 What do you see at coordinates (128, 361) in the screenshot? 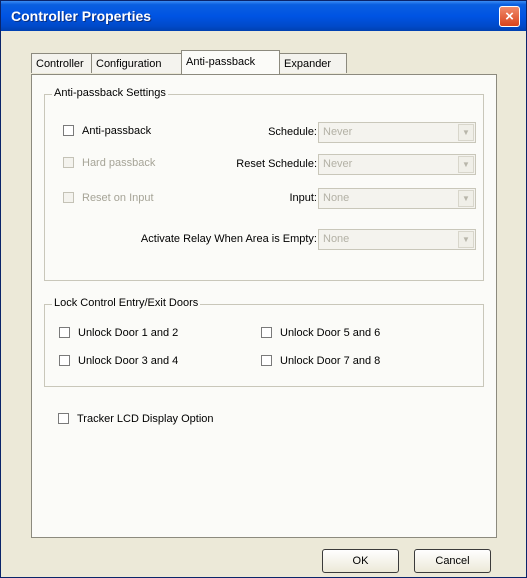
I see `unlock-door-3-4-label: Unlock Door 3 and 4` at bounding box center [128, 361].